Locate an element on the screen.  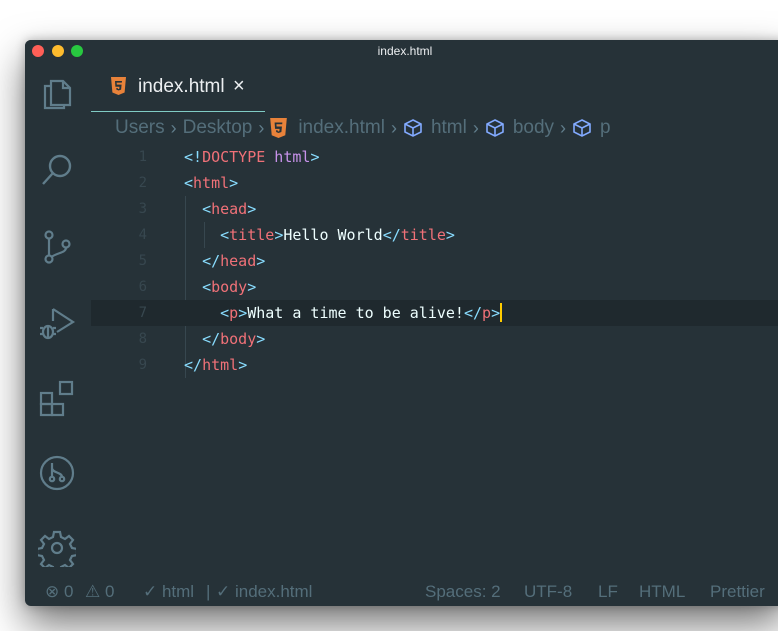
git-graph-icon is located at coordinates (57, 473).